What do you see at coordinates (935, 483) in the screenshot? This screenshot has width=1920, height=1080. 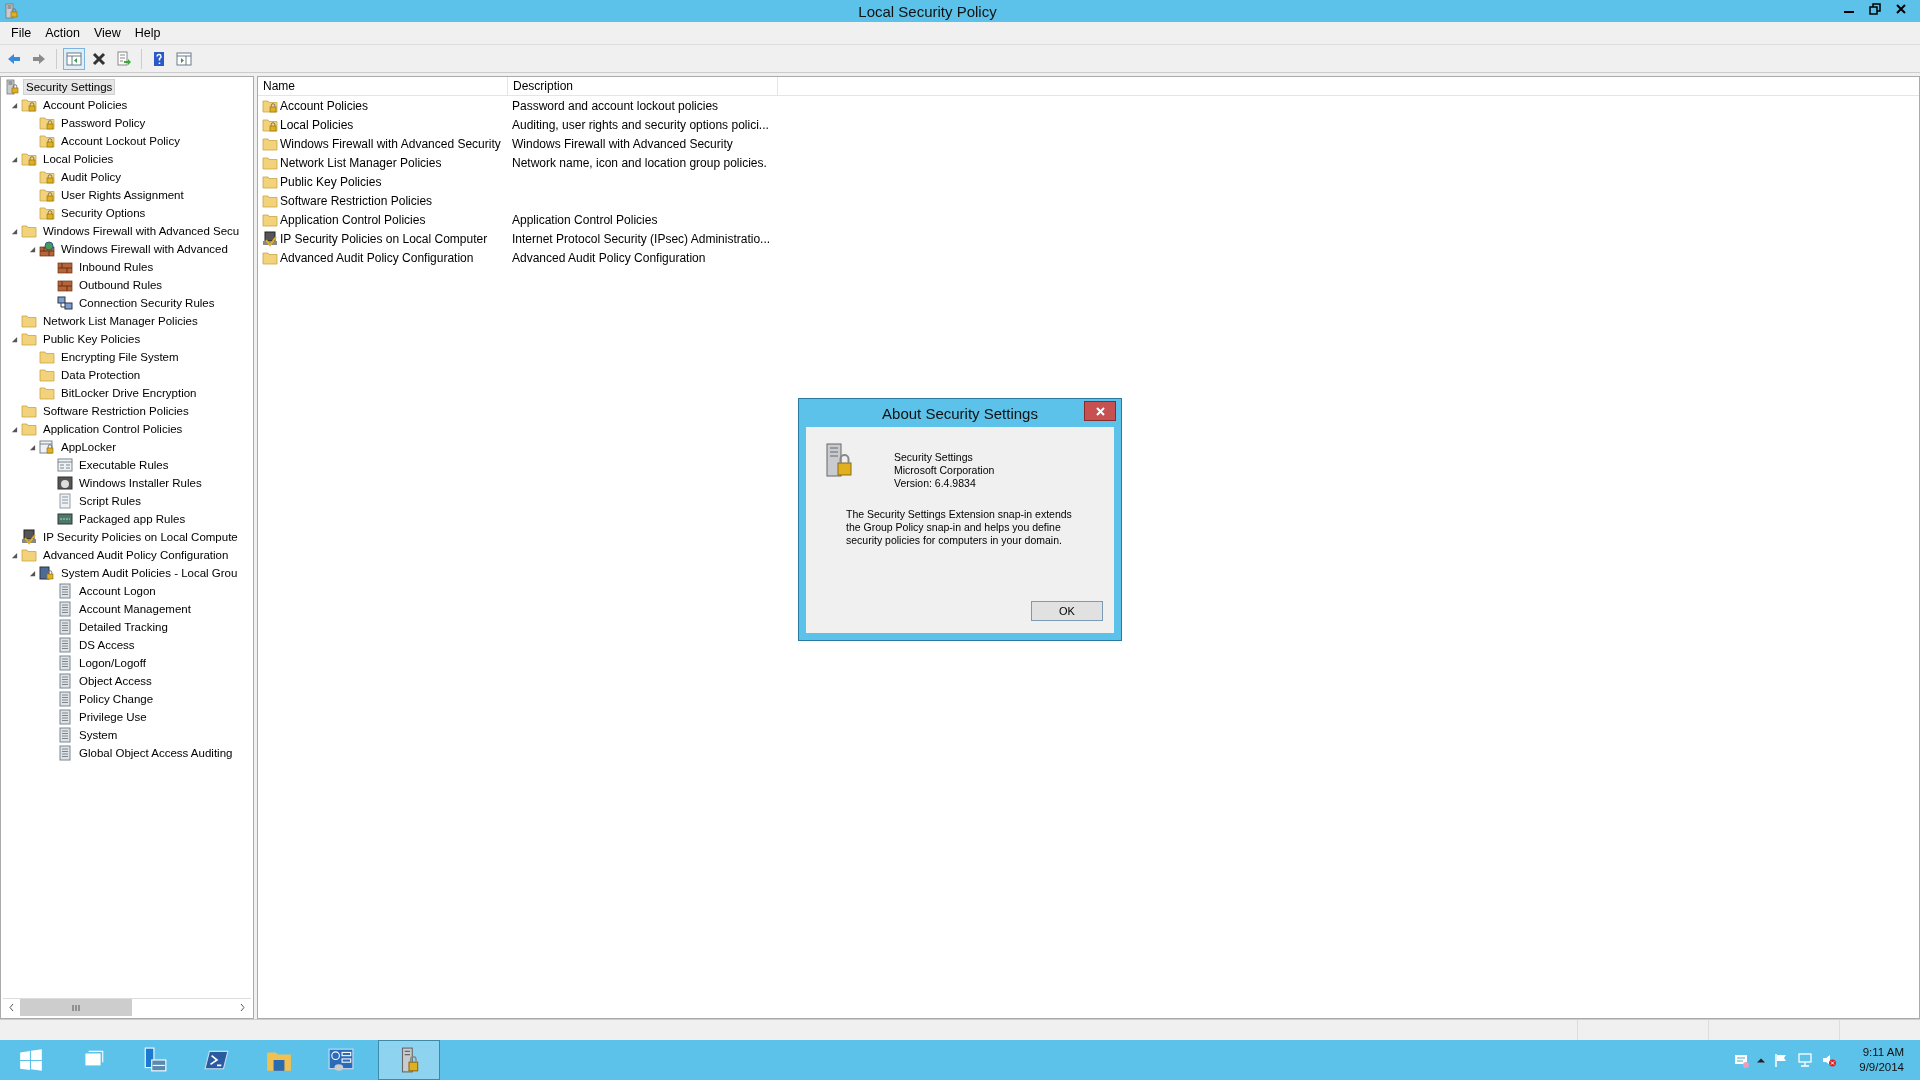 I see `version-text: Version: 6.4.9834` at bounding box center [935, 483].